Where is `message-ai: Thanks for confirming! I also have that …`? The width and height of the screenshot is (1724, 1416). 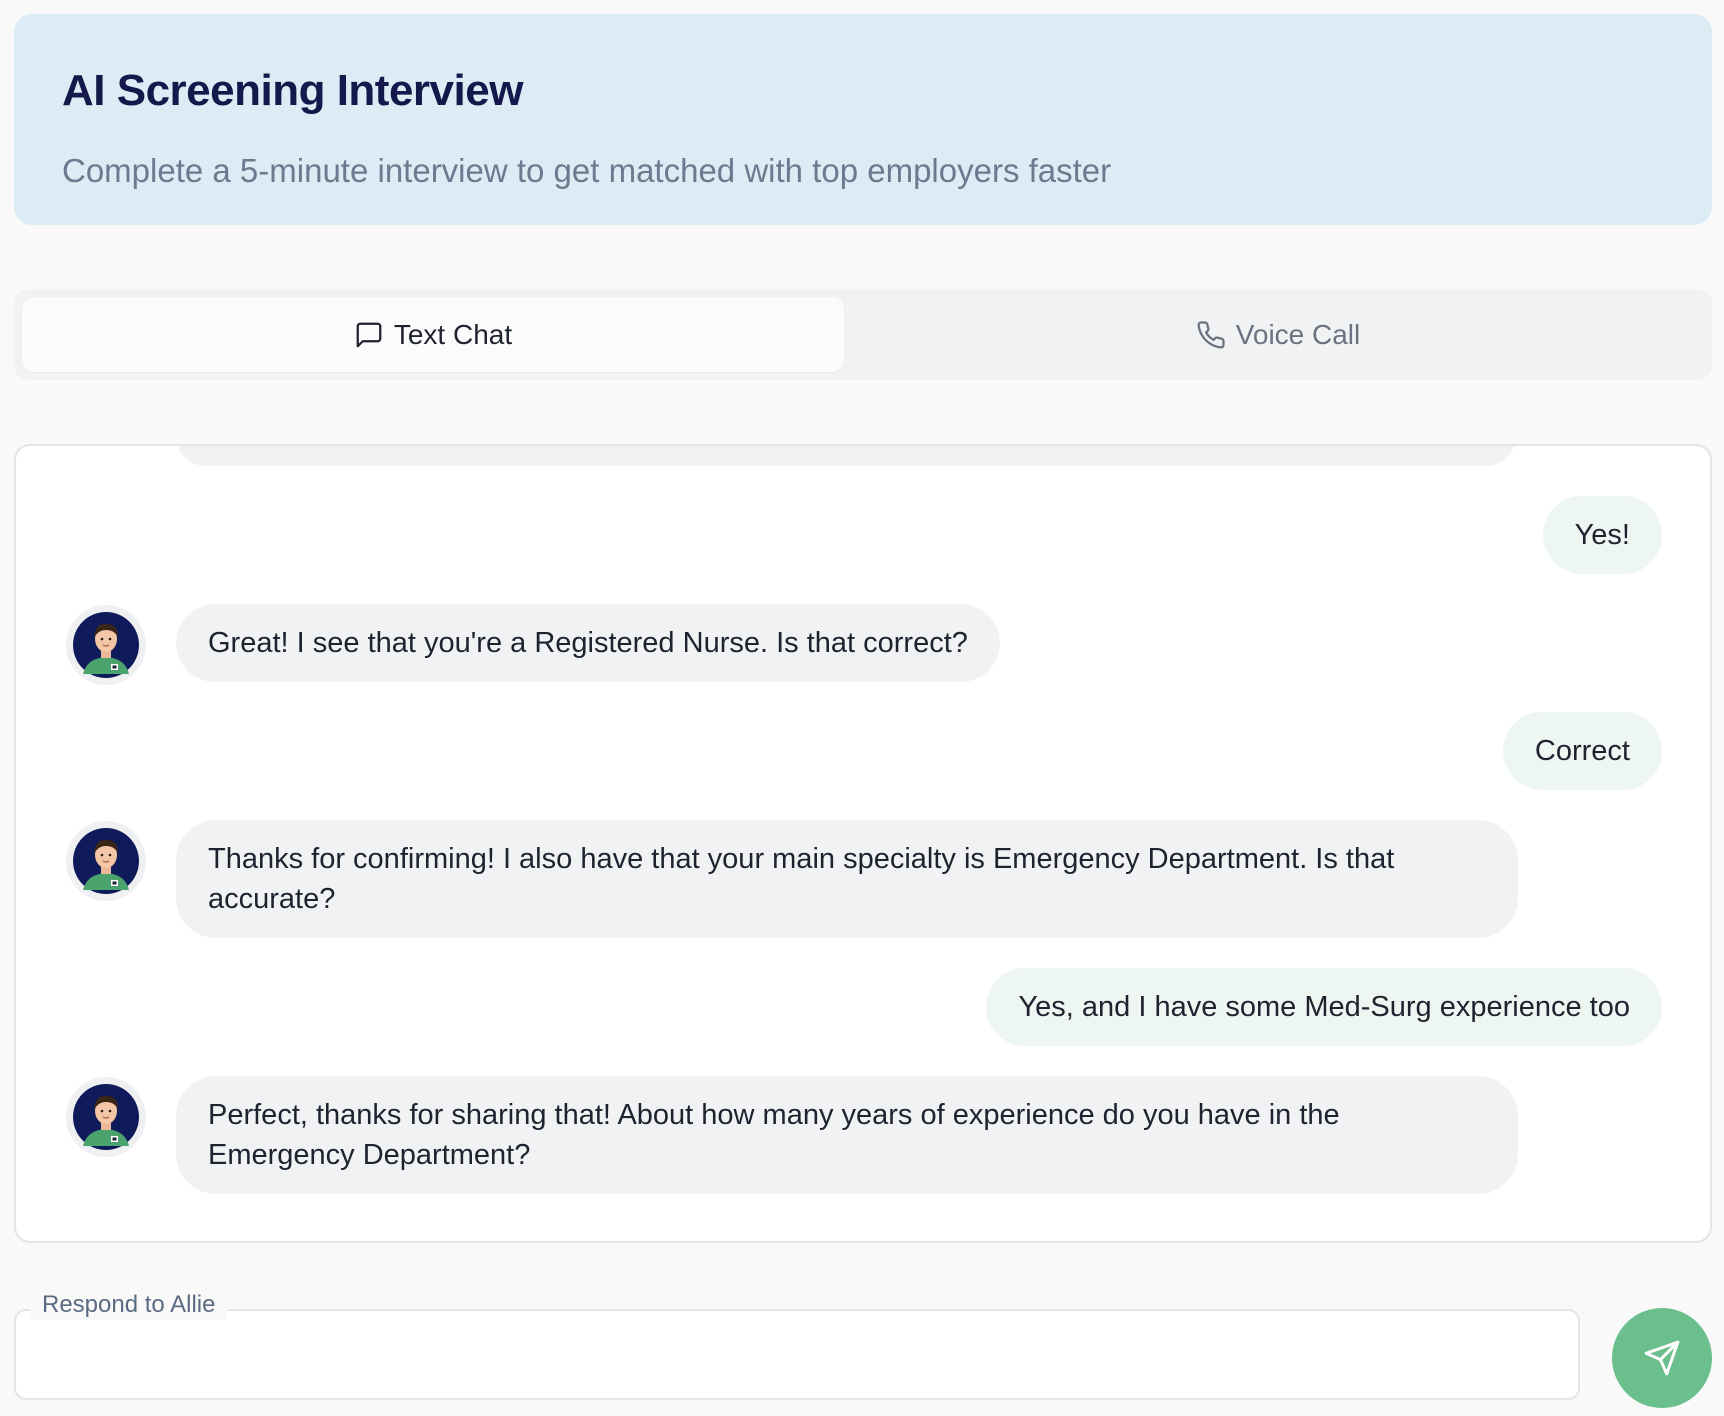
message-ai: Thanks for confirming! I also have that … is located at coordinates (847, 879).